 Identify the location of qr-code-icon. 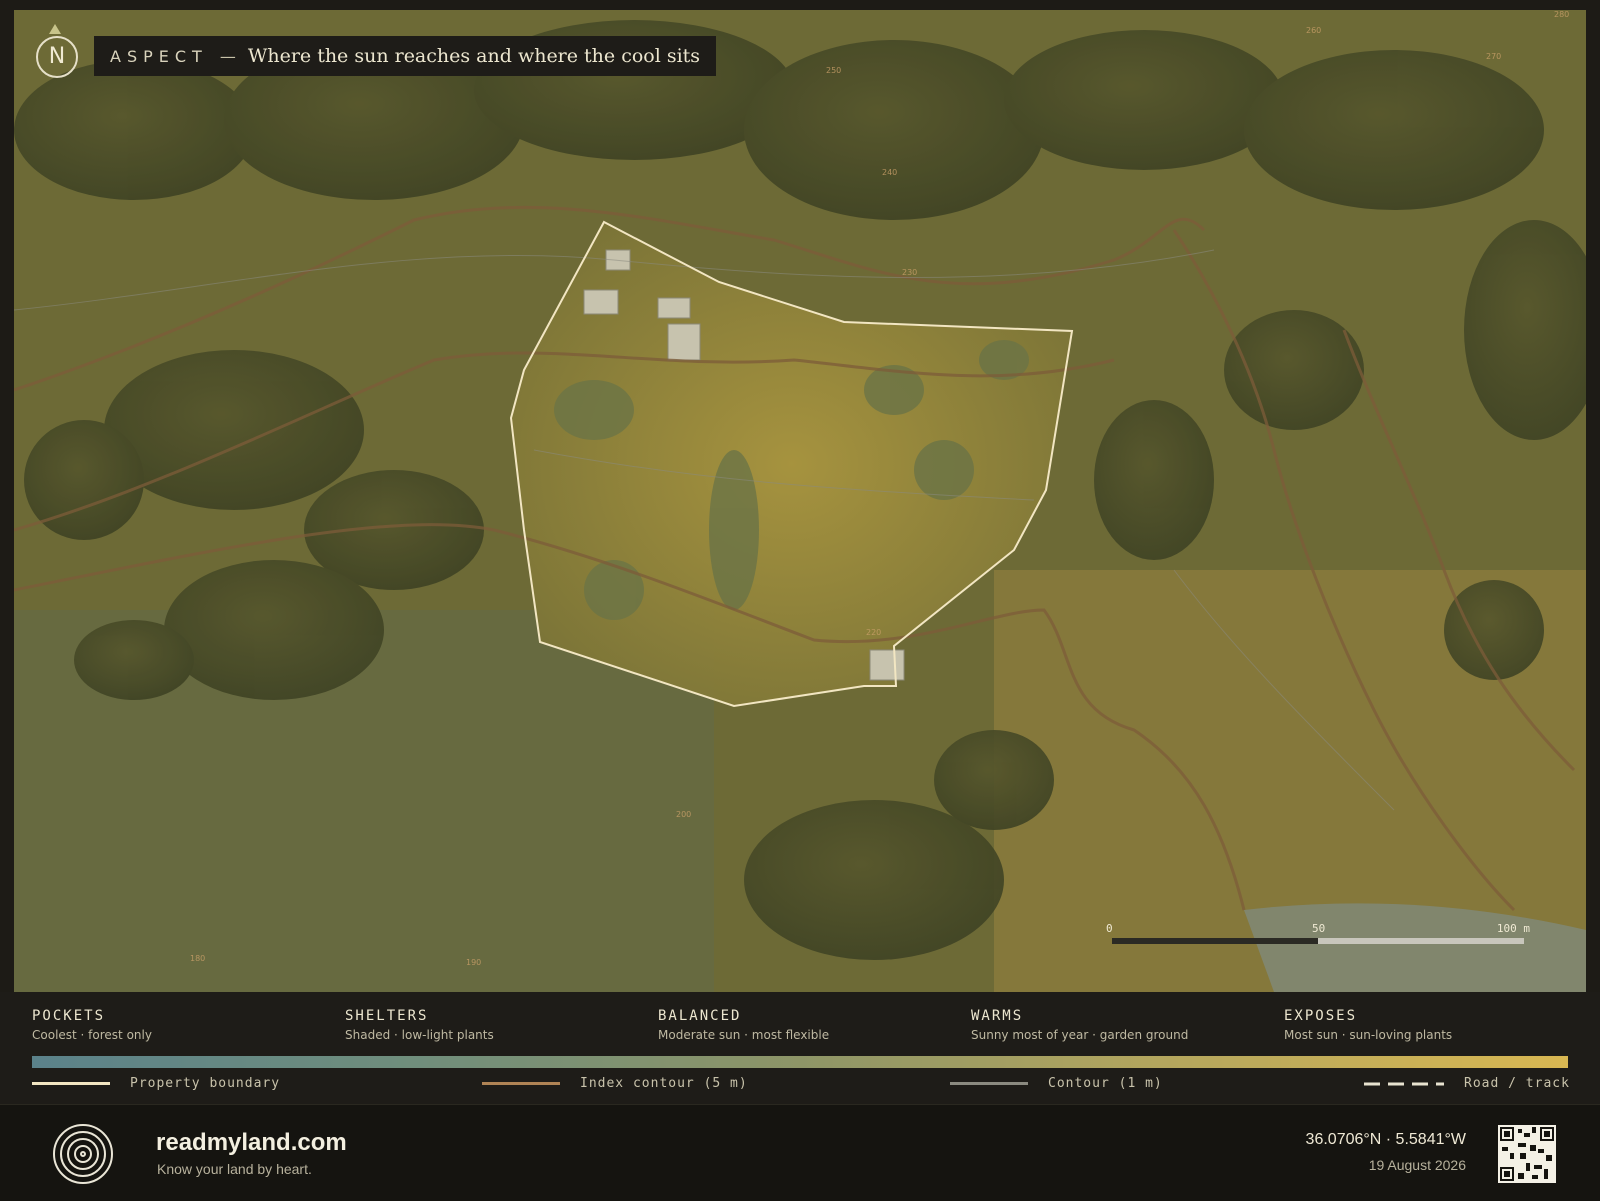
(1527, 1154).